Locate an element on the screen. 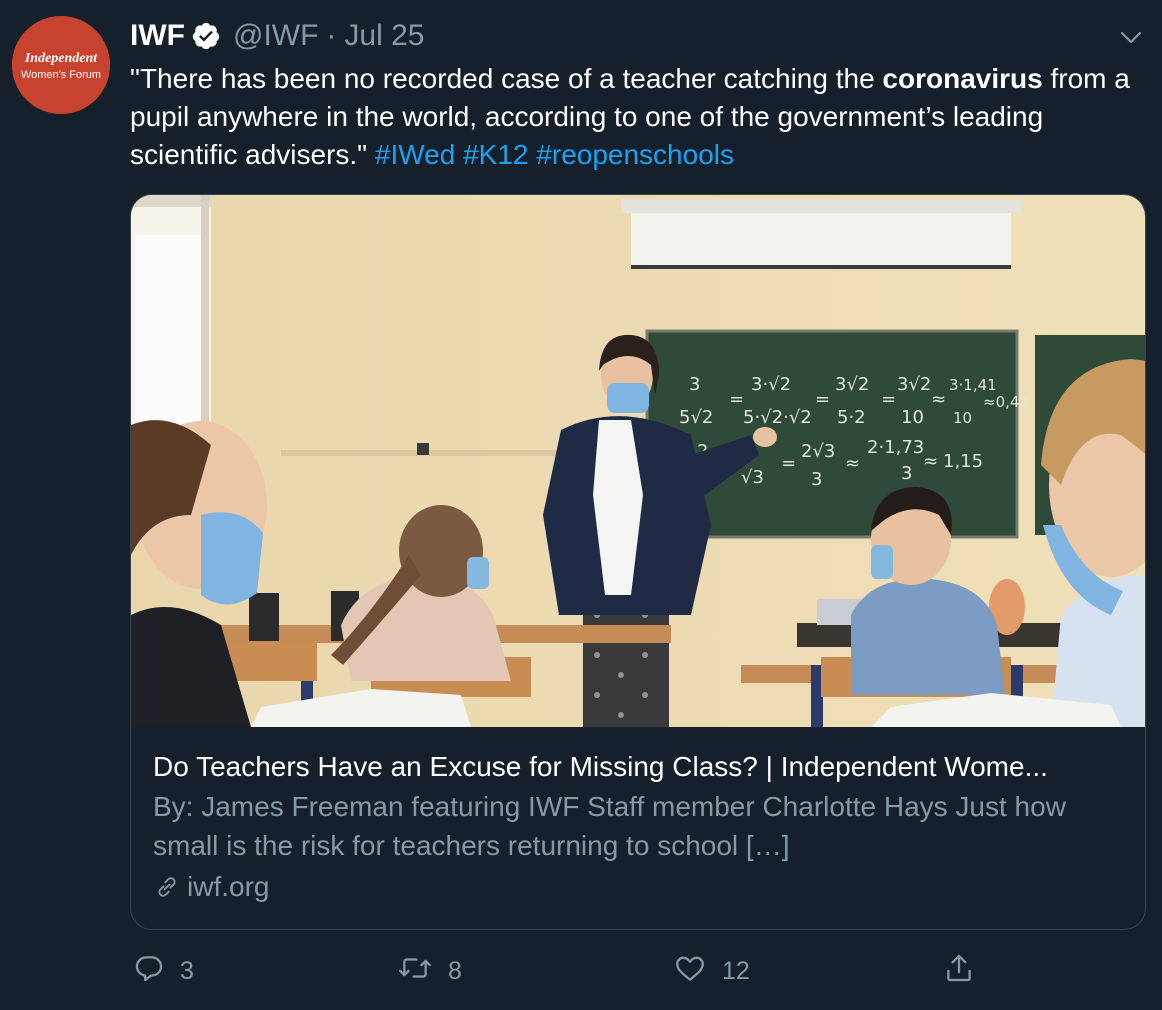 This screenshot has height=1010, width=1162. retweet-button: 8 is located at coordinates (429, 971).